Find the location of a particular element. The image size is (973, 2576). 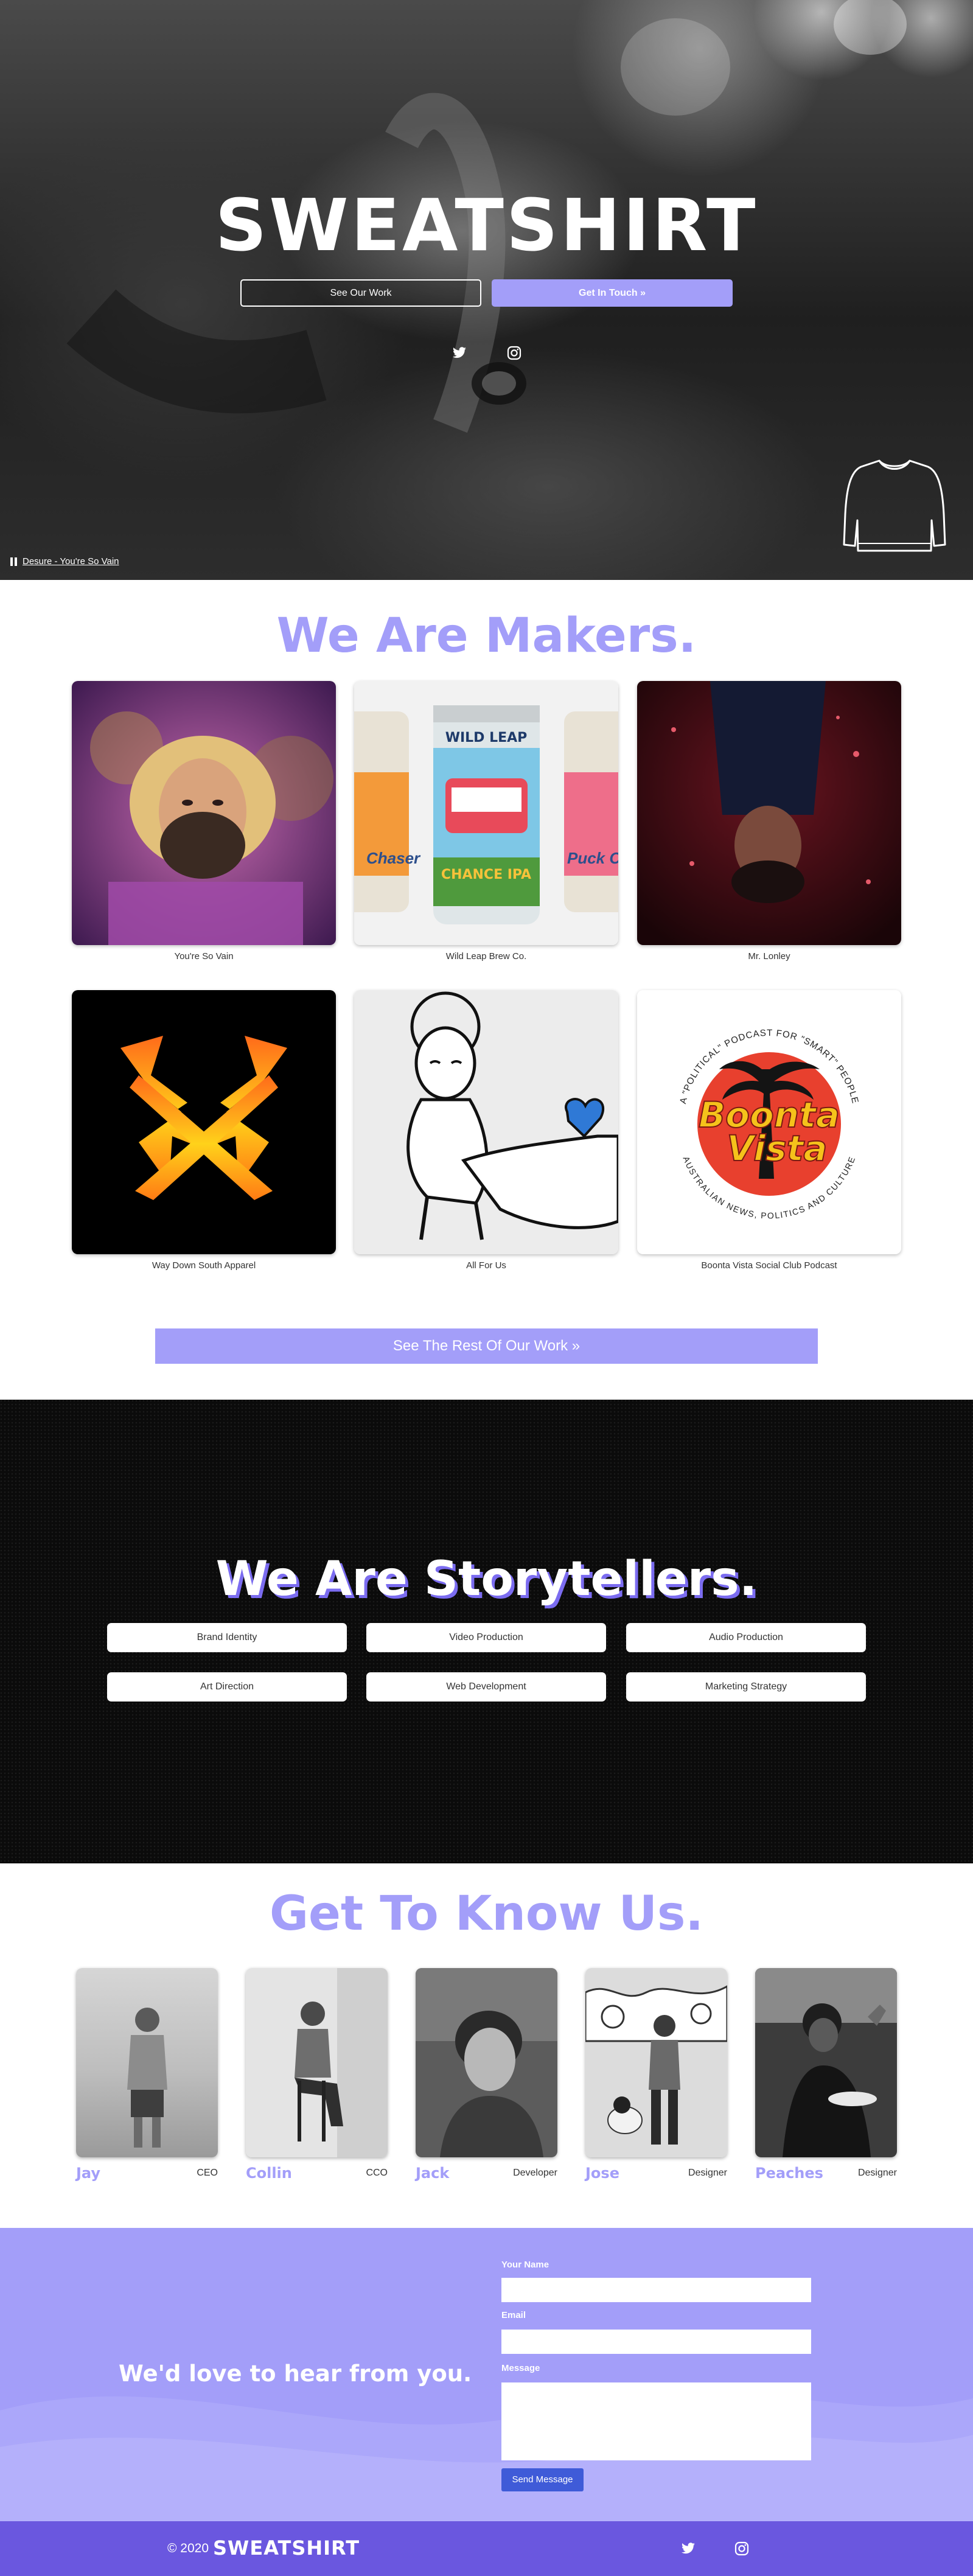

project-caption: All For Us is located at coordinates (486, 1265).